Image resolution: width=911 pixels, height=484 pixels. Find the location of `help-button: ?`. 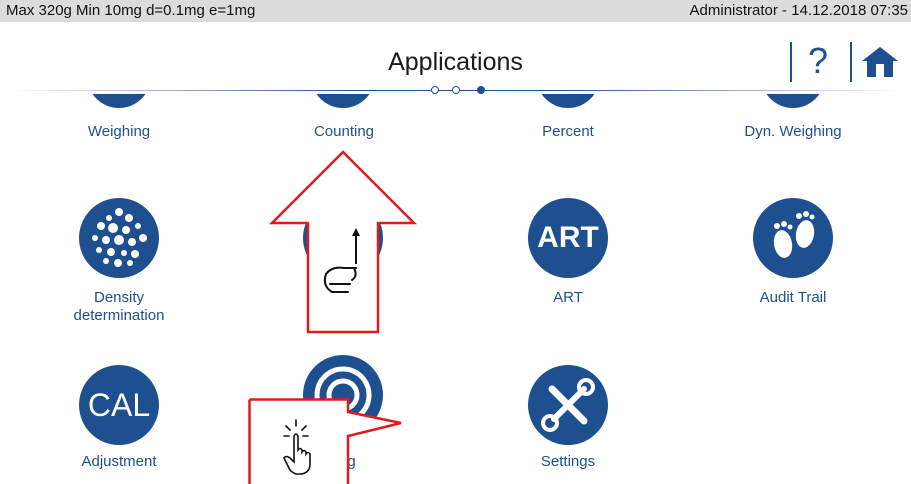

help-button: ? is located at coordinates (818, 61).